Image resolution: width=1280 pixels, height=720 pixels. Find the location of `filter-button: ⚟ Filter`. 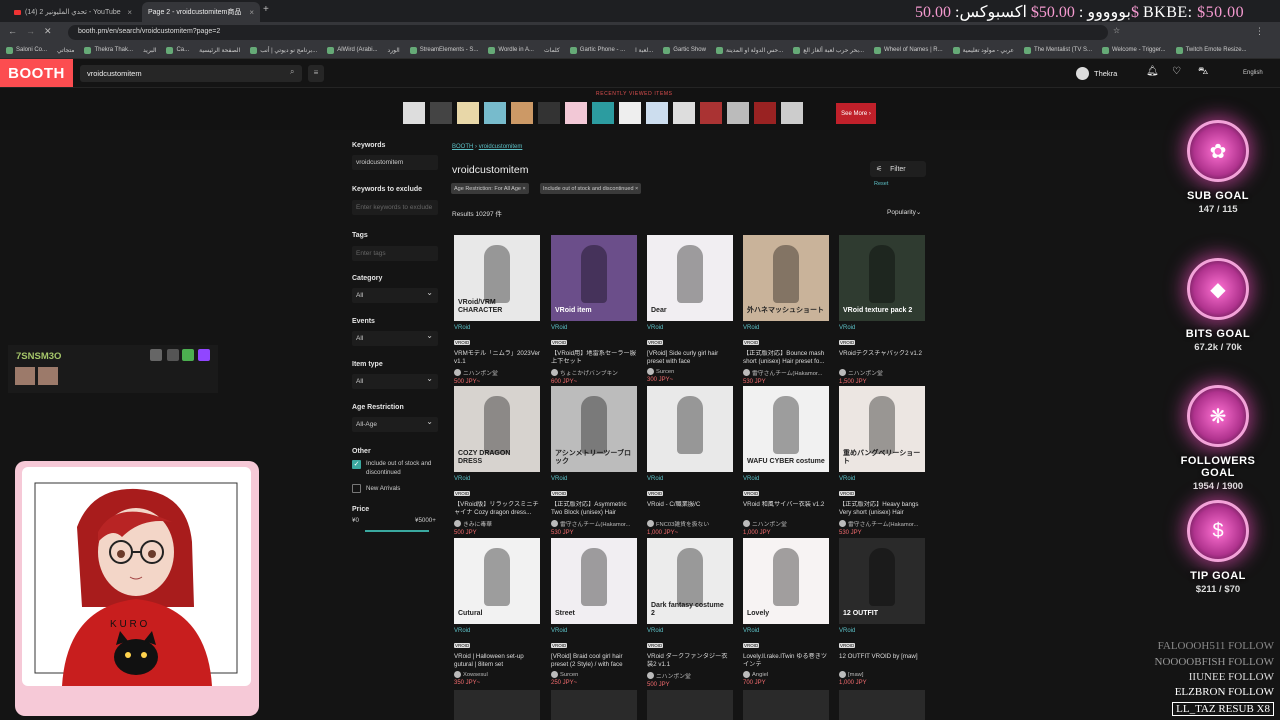

filter-button: ⚟ Filter is located at coordinates (898, 169).